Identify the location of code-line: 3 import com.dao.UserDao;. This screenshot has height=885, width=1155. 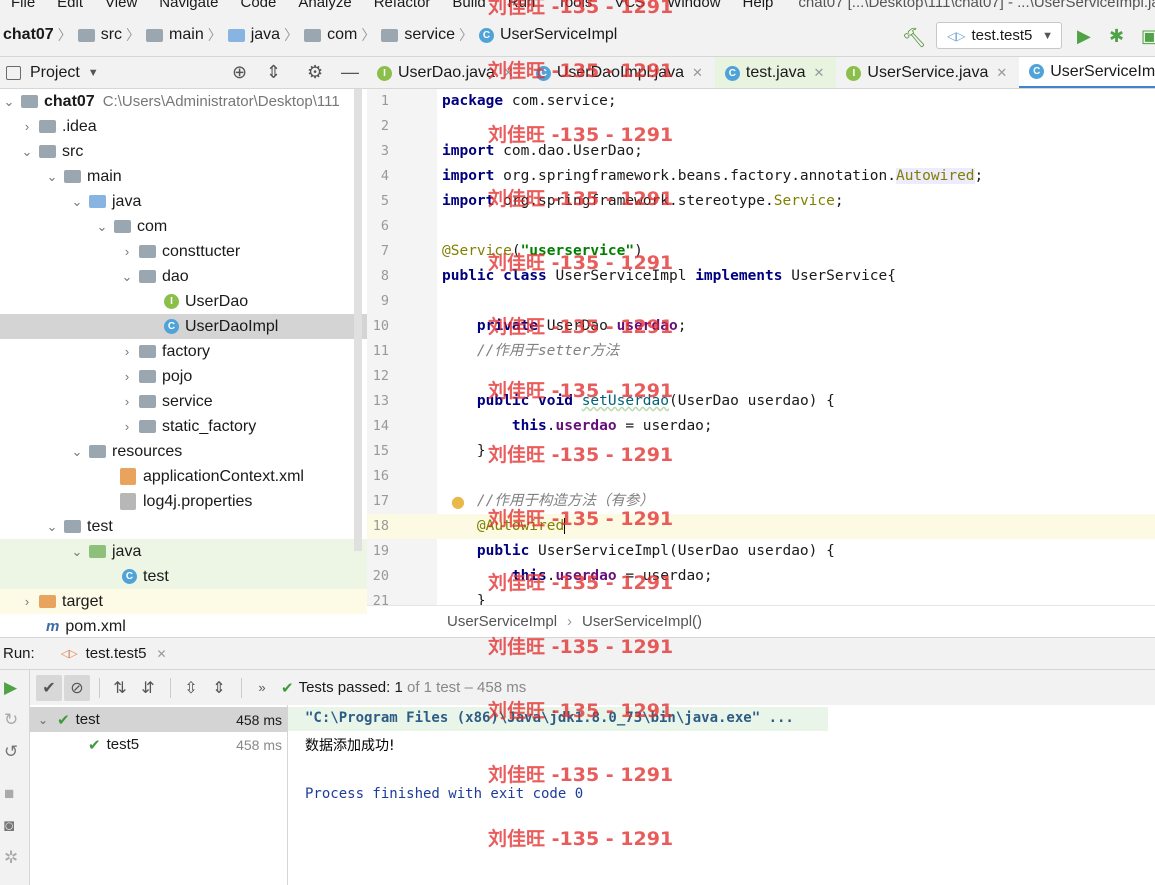
(761, 151).